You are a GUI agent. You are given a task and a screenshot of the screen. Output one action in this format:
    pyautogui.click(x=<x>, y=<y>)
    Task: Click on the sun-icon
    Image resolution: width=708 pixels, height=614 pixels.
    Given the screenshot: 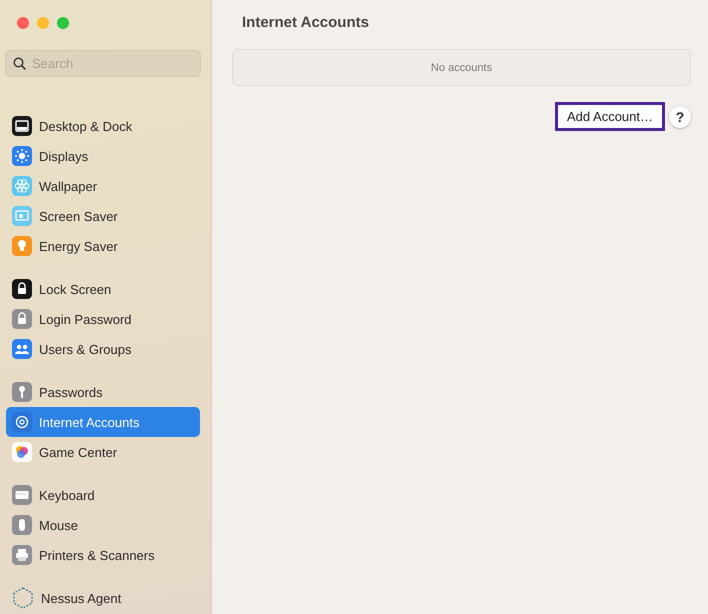 What is the action you would take?
    pyautogui.click(x=22, y=156)
    